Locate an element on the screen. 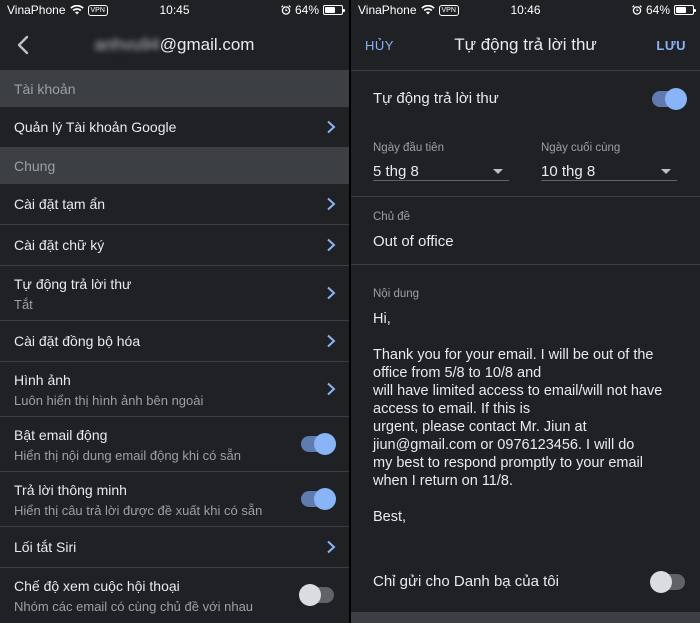  first-day-select: 5 thg 8 is located at coordinates (396, 171).